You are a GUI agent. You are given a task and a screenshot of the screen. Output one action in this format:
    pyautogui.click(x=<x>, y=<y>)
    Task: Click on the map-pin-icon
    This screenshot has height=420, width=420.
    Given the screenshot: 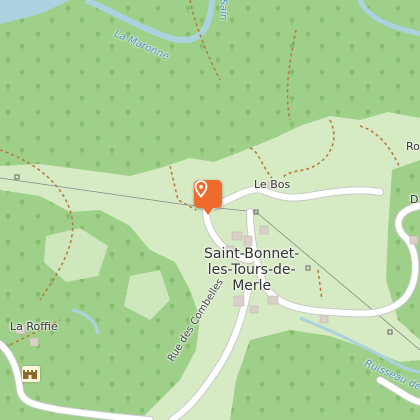 What is the action you would take?
    pyautogui.click(x=201, y=189)
    